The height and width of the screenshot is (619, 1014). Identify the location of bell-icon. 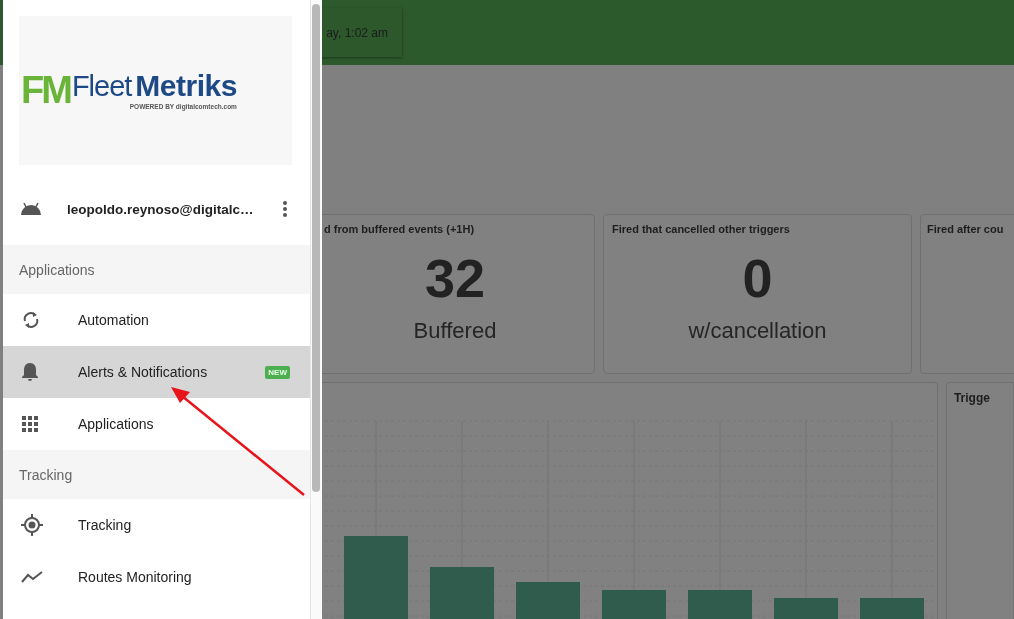
(30, 372).